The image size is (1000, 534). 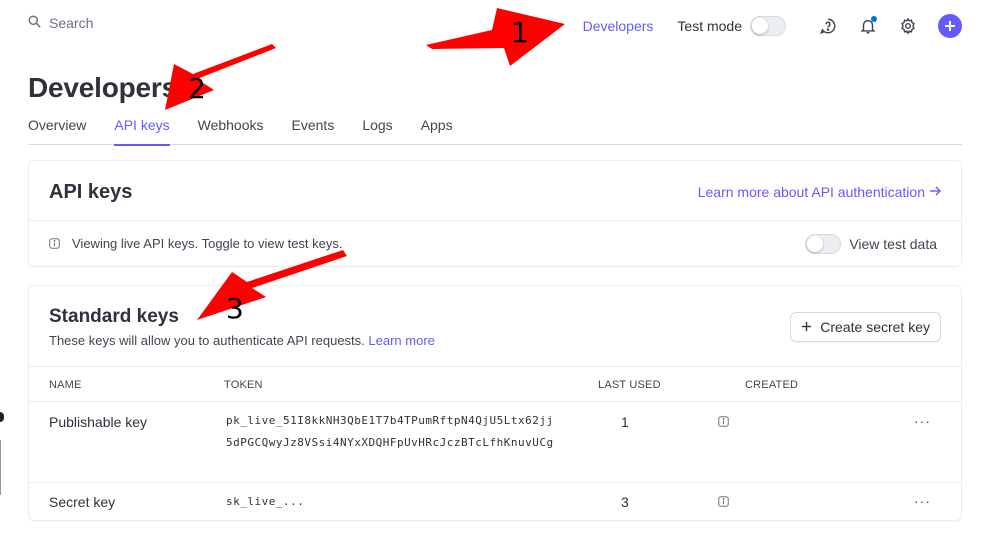 I want to click on tab-apps: Apps, so click(x=437, y=131).